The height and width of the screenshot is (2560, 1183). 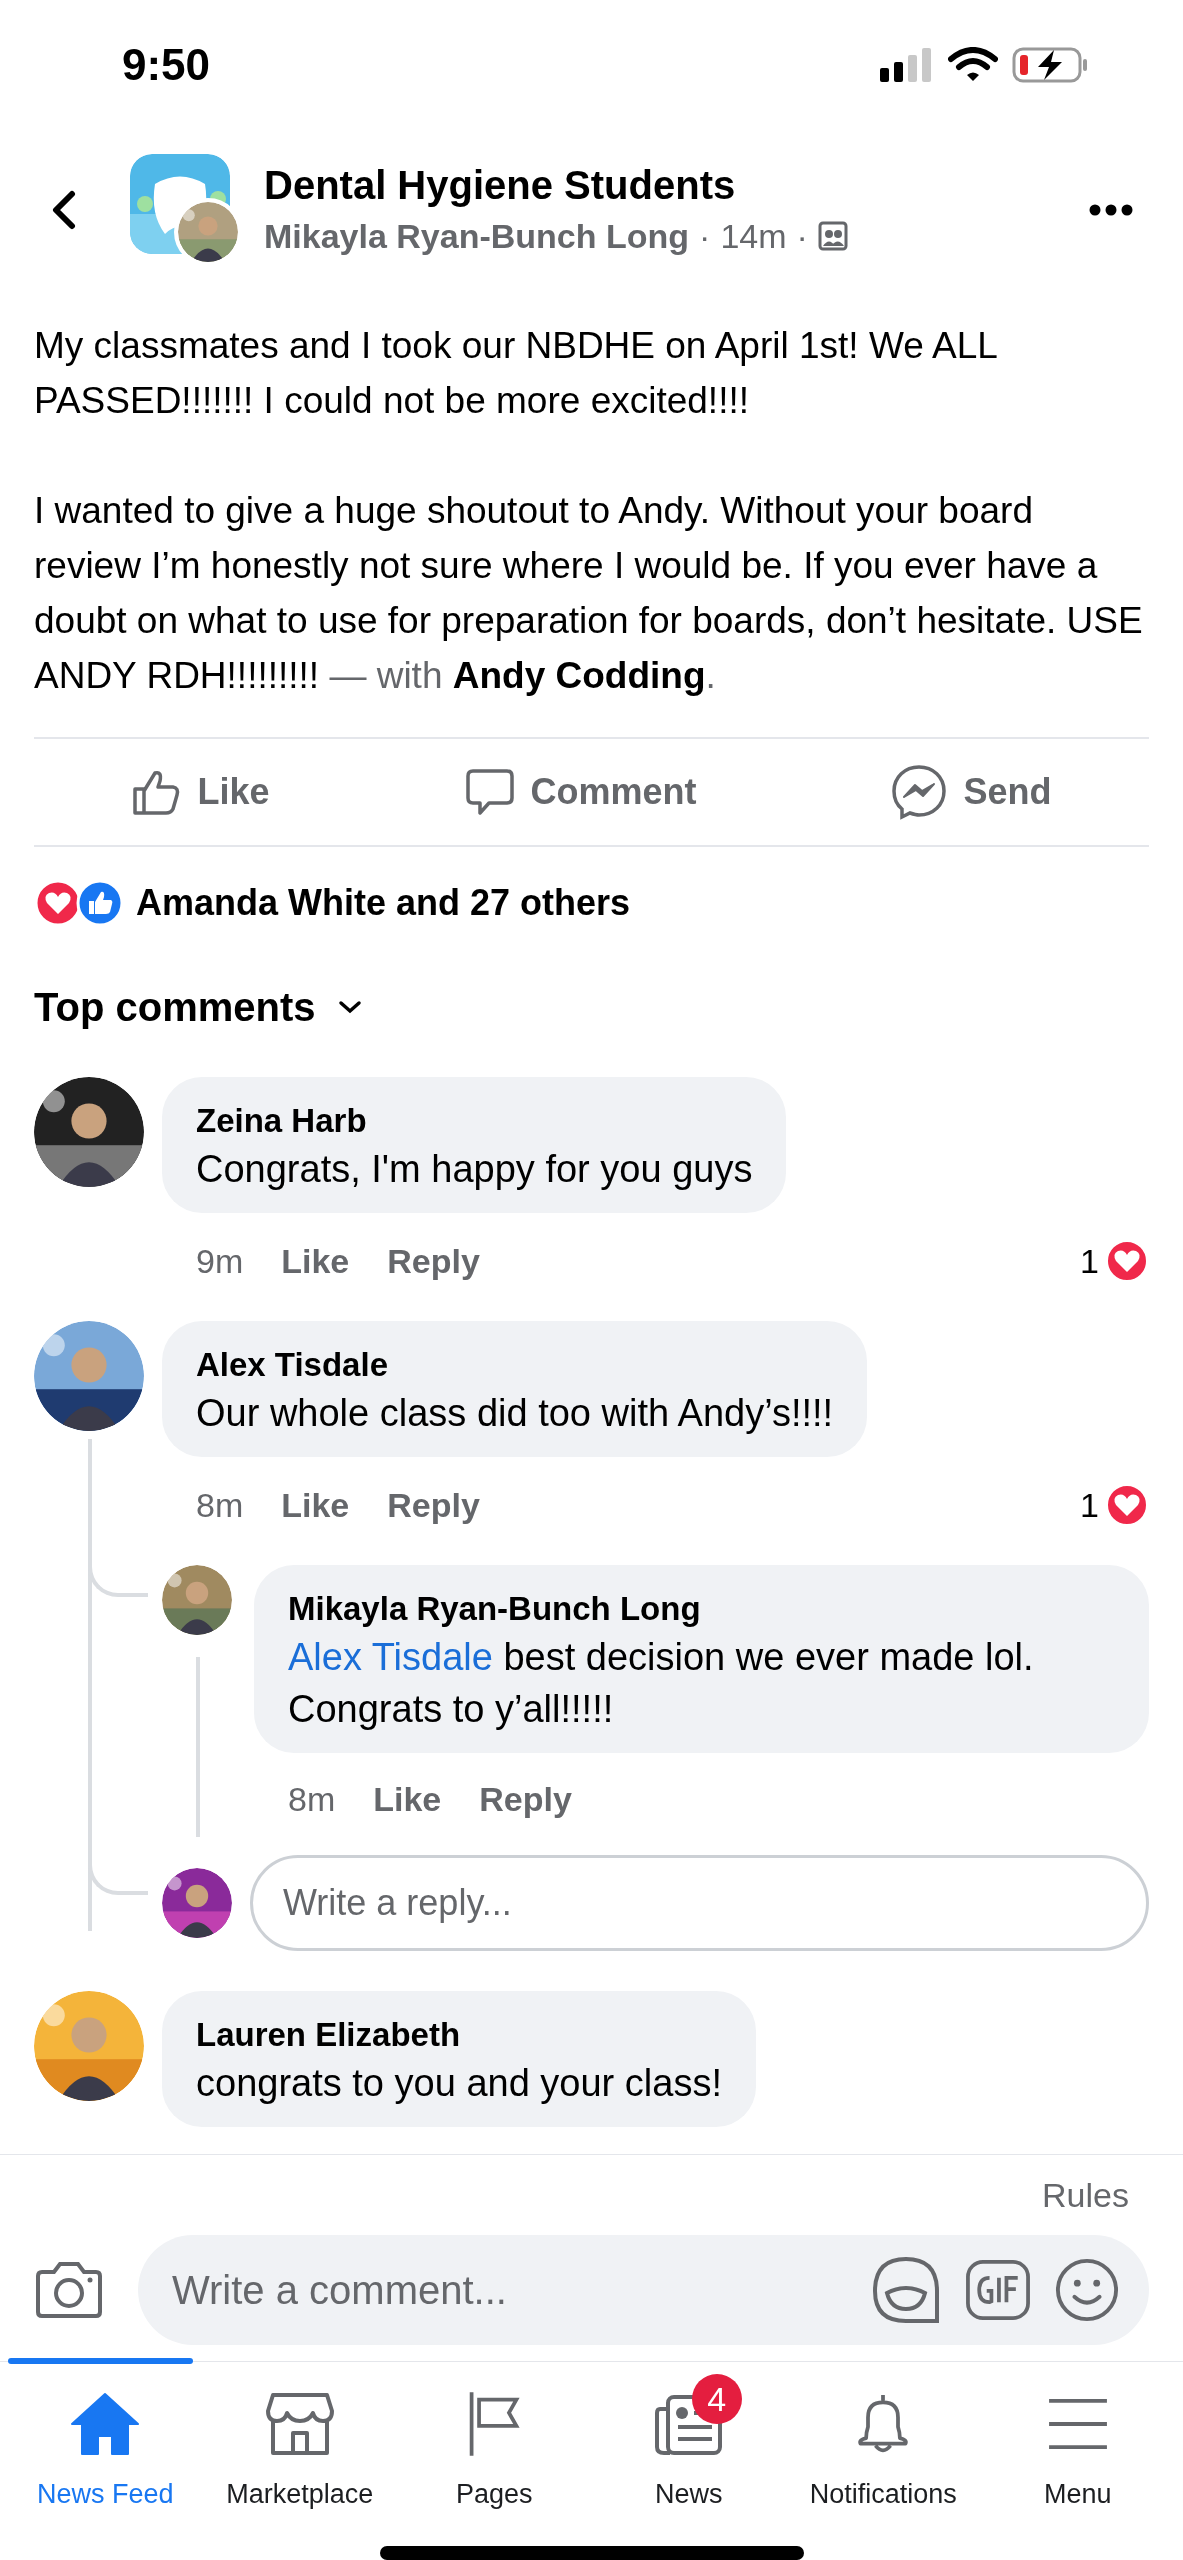 I want to click on battery-icon, so click(x=1050, y=65).